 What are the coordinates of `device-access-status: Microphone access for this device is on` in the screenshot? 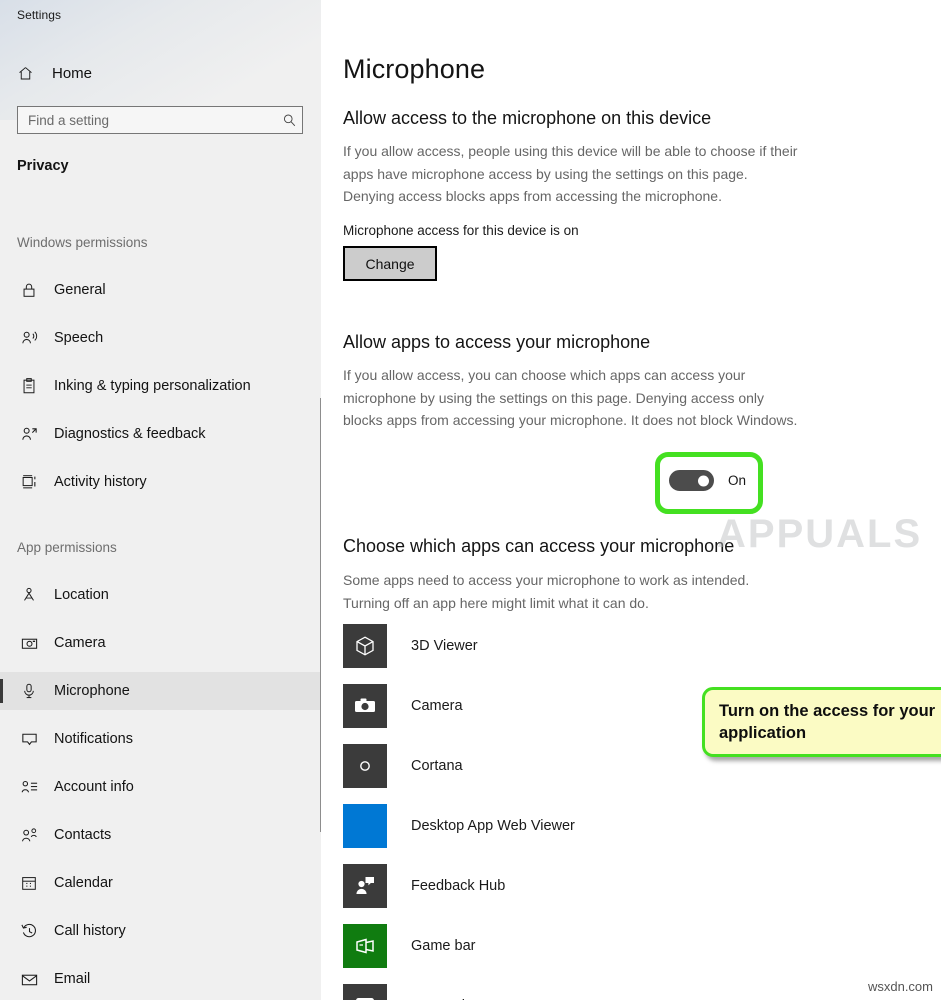 It's located at (461, 230).